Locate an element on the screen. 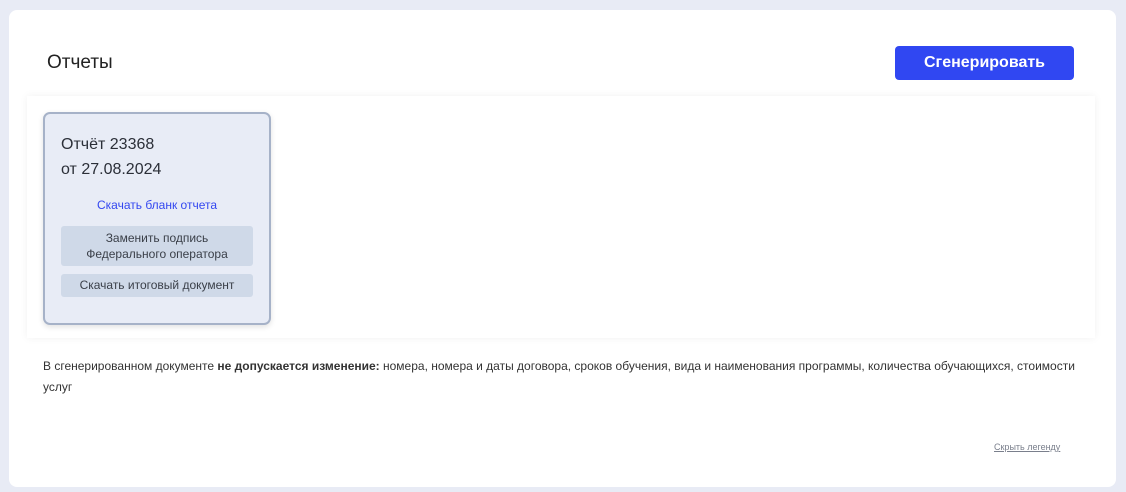  download-blank-link: Скачать бланк отчета is located at coordinates (157, 205).